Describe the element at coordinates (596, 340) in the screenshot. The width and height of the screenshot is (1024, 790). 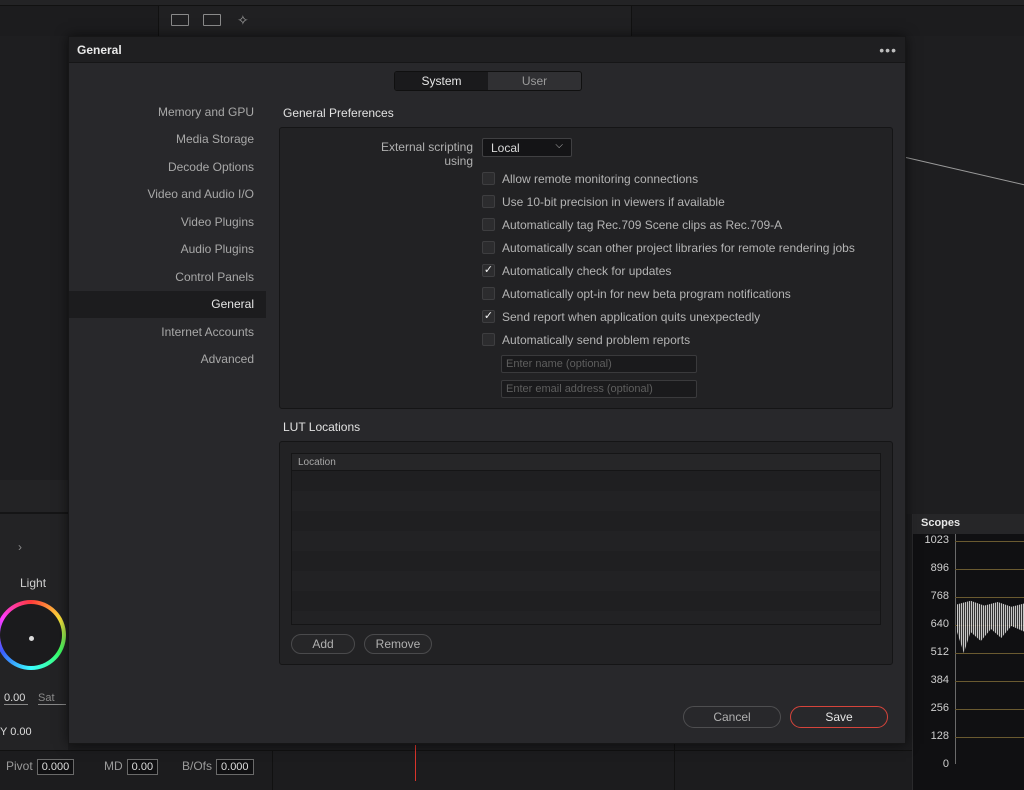
I see `checkbox-label: Automatically send problem reports` at that location.